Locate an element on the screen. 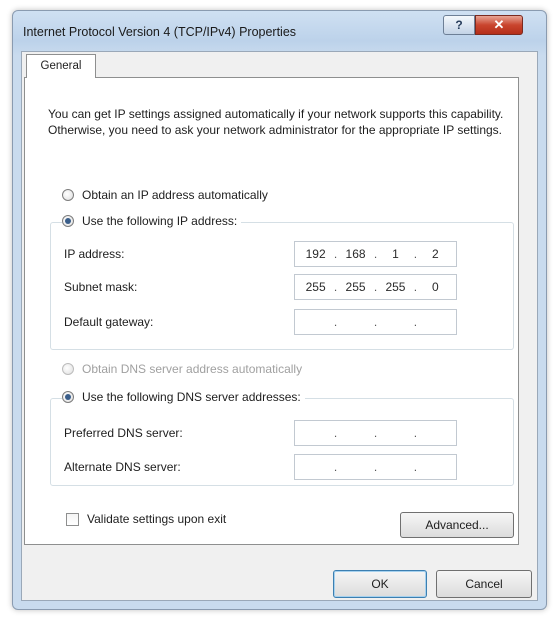  checkbox-label: Validate settings upon exit is located at coordinates (157, 519).